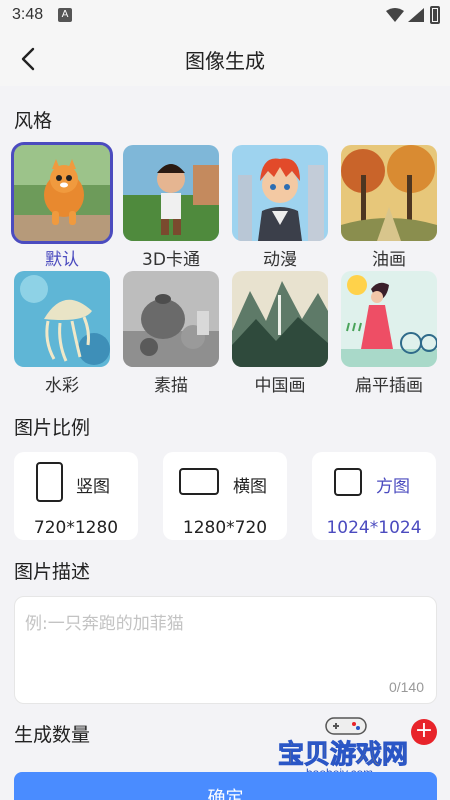  Describe the element at coordinates (225, 528) in the screenshot. I see `ratio-landscape-size: 1280*720` at that location.